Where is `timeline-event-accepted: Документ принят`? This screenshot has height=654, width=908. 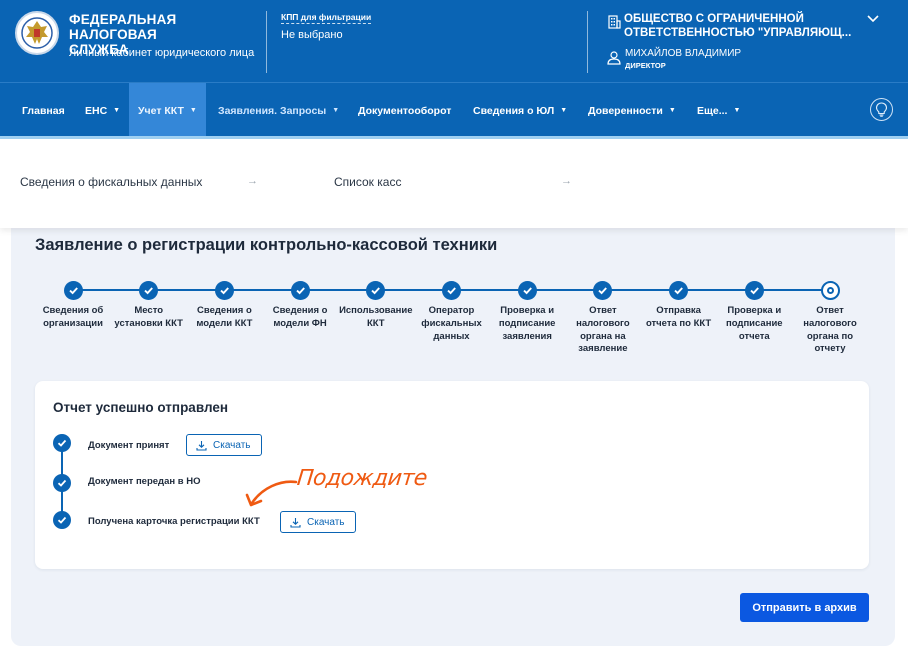
timeline-event-accepted: Документ принят is located at coordinates (129, 445).